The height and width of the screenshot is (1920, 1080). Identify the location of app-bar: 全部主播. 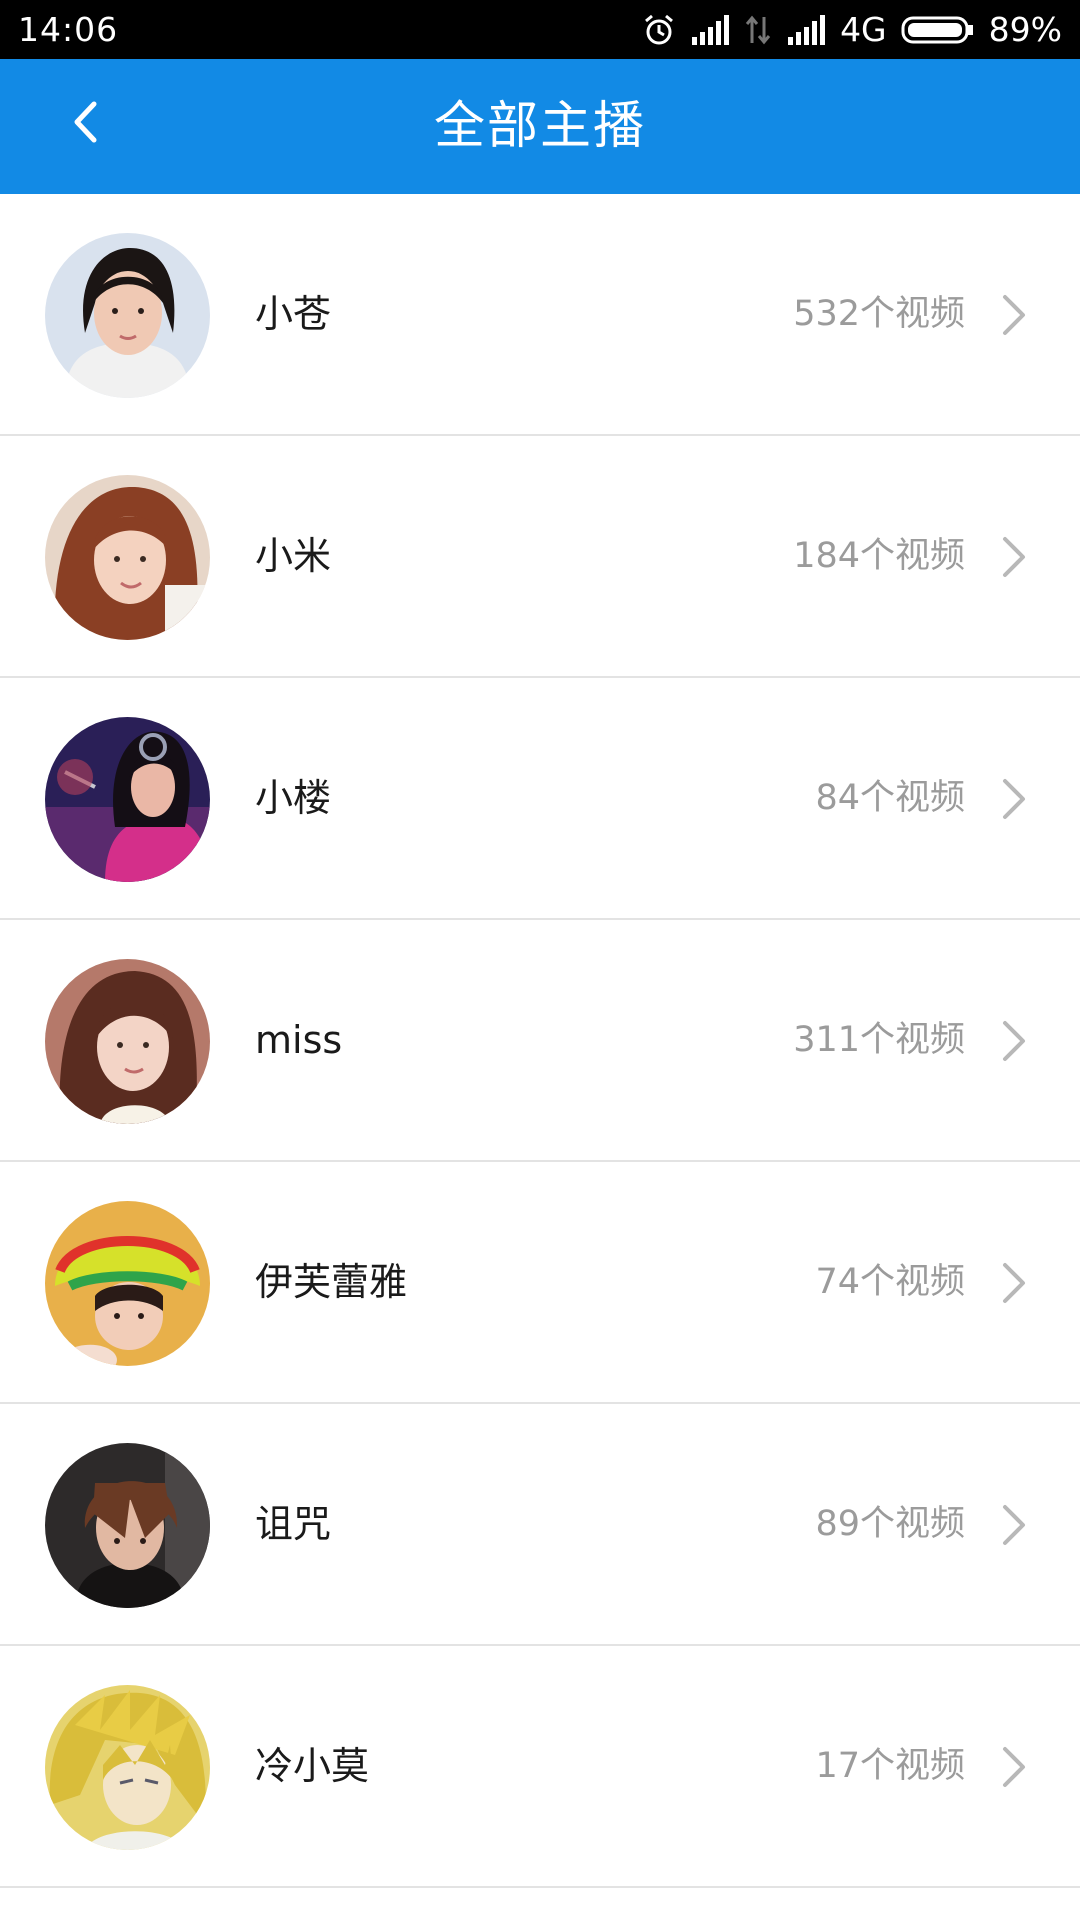
(540, 126).